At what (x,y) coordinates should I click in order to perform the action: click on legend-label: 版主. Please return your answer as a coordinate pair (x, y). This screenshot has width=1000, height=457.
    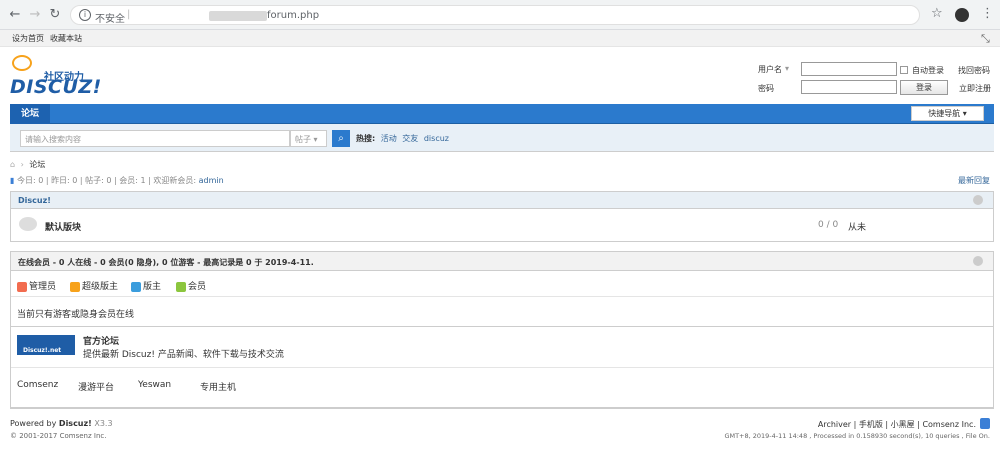
    Looking at the image, I should click on (152, 287).